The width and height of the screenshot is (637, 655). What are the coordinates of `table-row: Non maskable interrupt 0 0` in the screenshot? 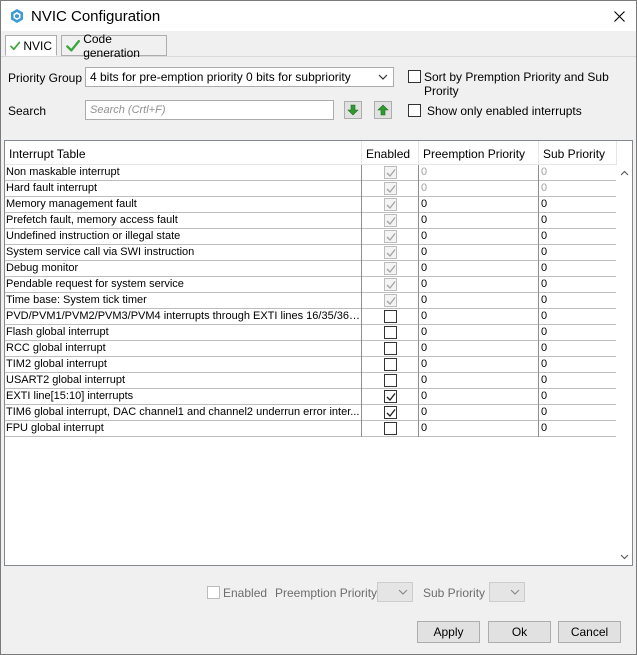 It's located at (311, 173).